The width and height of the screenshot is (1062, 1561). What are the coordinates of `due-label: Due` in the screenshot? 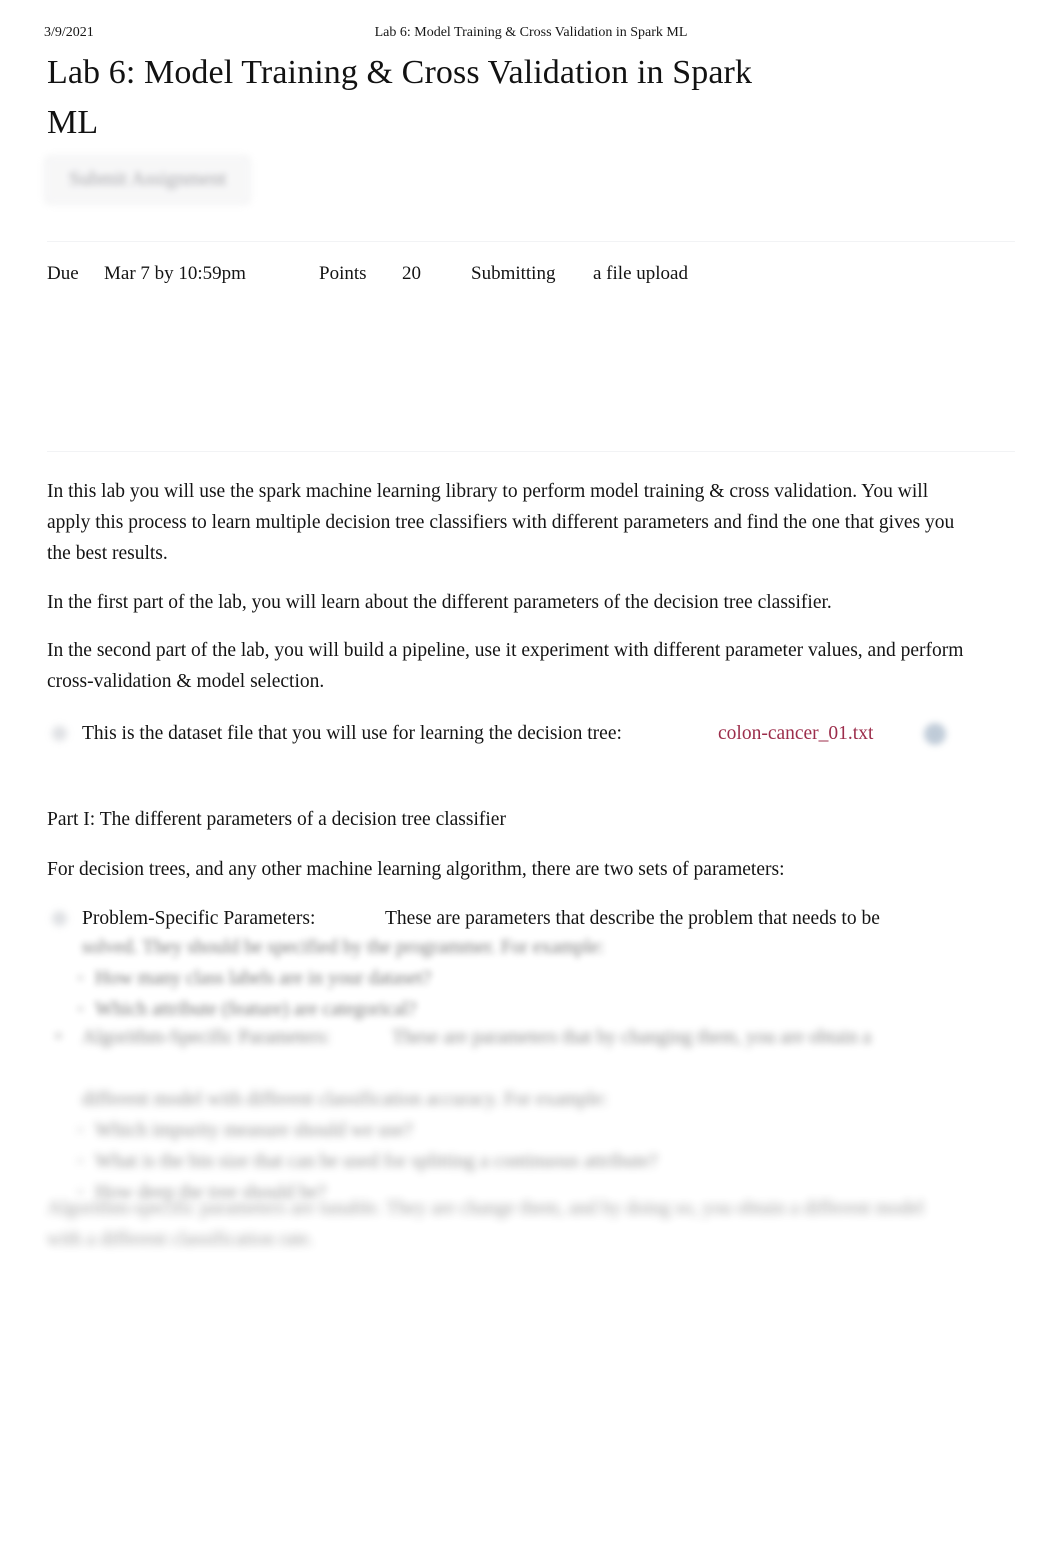 It's located at (63, 273).